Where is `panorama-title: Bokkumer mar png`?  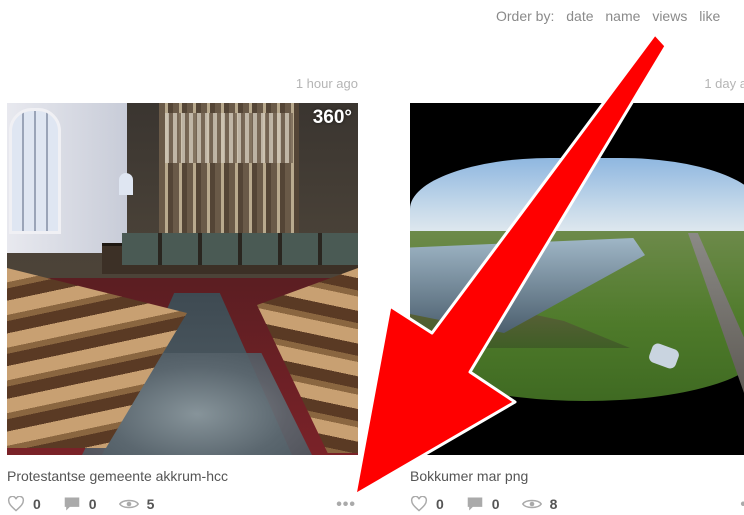 panorama-title: Bokkumer mar png is located at coordinates (577, 476).